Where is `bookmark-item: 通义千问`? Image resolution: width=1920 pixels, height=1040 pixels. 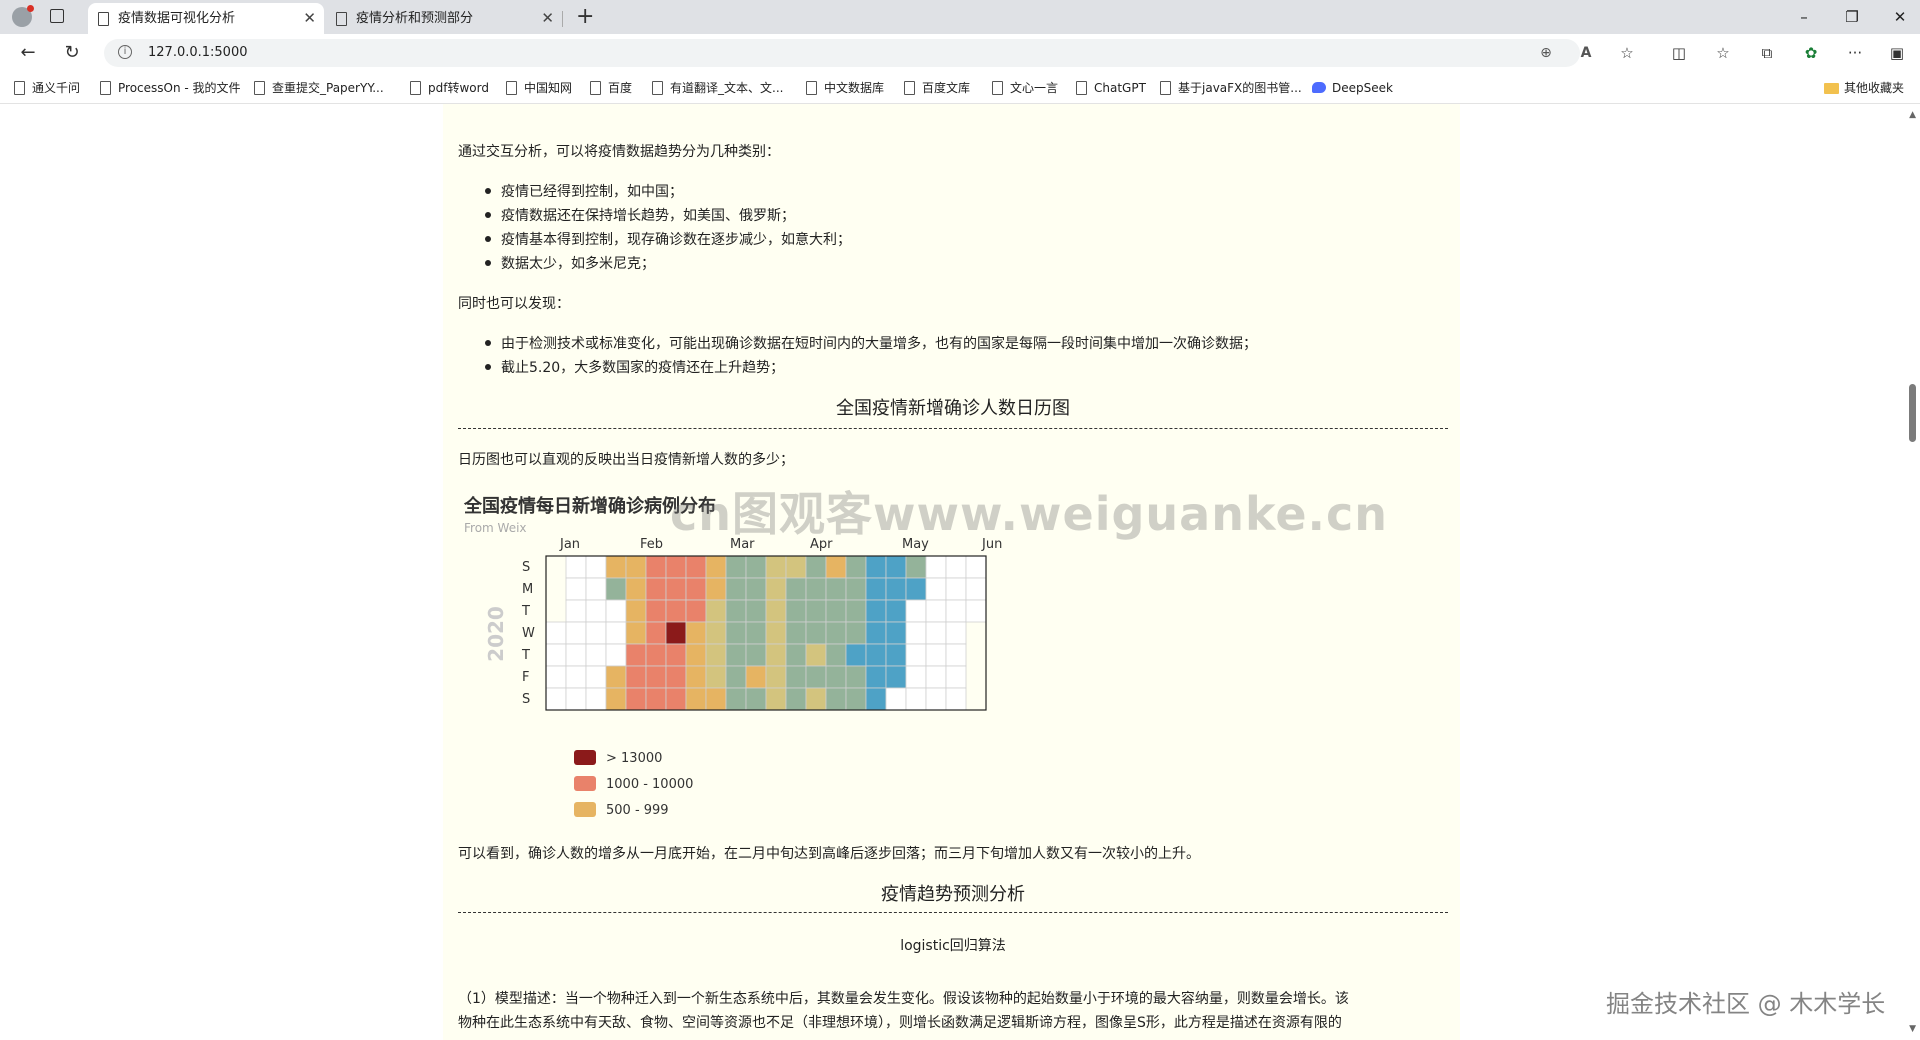
bookmark-item: 通义千问 is located at coordinates (46, 88).